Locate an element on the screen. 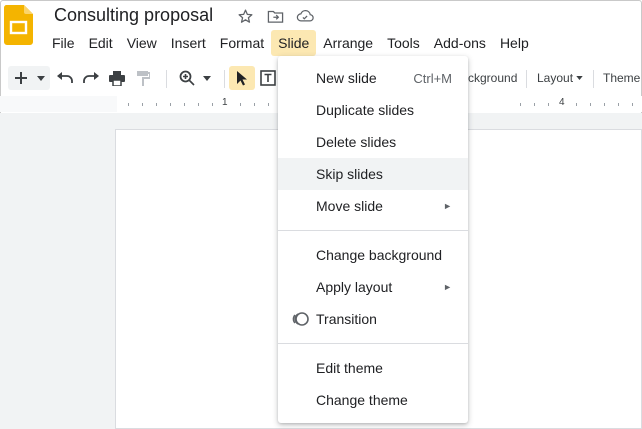 This screenshot has height=429, width=642. chevron-down-icon is located at coordinates (41, 78).